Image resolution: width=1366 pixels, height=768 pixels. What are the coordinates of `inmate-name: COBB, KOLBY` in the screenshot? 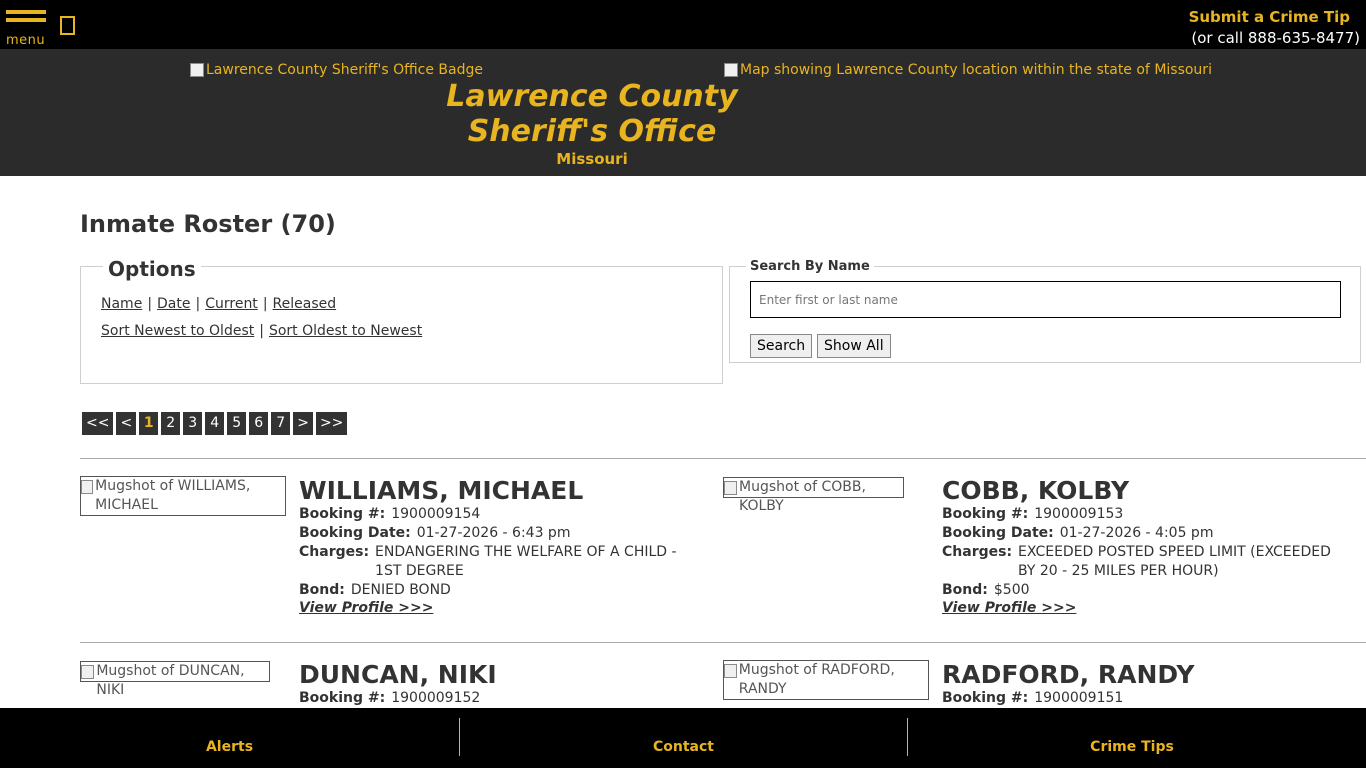 It's located at (1036, 490).